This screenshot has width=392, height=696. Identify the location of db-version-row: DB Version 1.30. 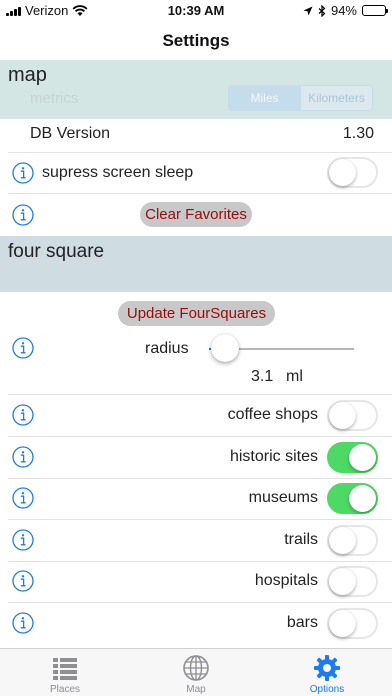
(196, 135).